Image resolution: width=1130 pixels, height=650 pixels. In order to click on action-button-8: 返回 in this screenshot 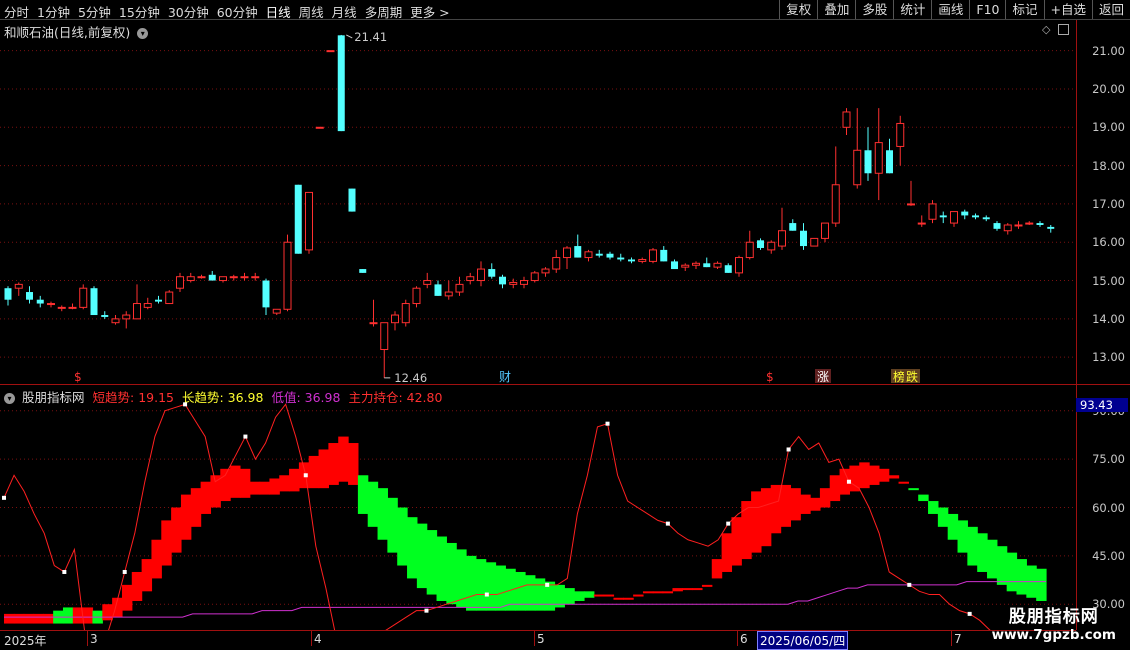, I will do `click(1110, 9)`.